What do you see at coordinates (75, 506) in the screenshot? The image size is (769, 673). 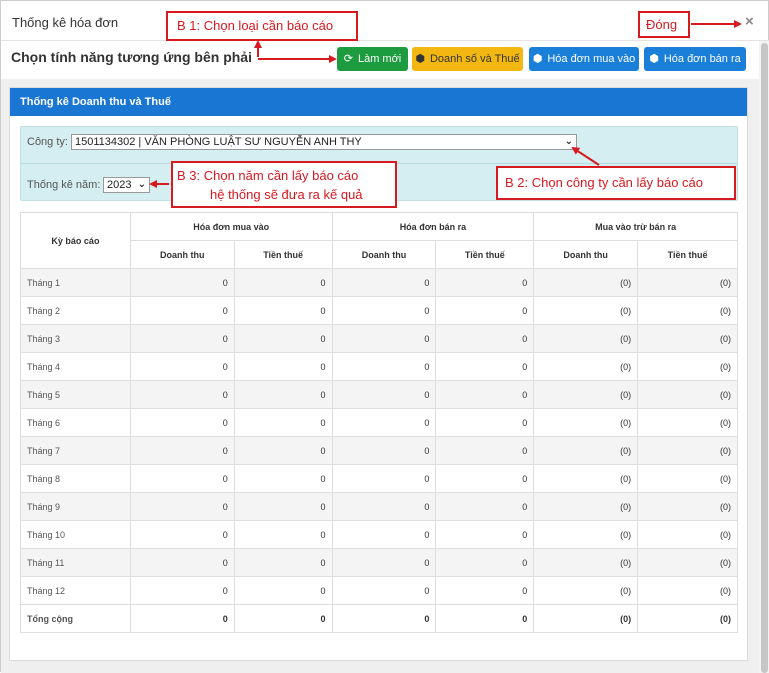 I see `row-label: Tháng 9` at bounding box center [75, 506].